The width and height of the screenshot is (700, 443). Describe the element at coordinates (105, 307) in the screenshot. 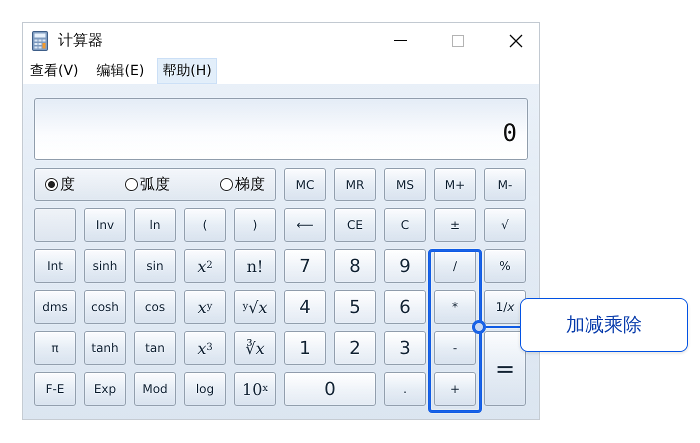

I see `calculator-key: cosh` at that location.